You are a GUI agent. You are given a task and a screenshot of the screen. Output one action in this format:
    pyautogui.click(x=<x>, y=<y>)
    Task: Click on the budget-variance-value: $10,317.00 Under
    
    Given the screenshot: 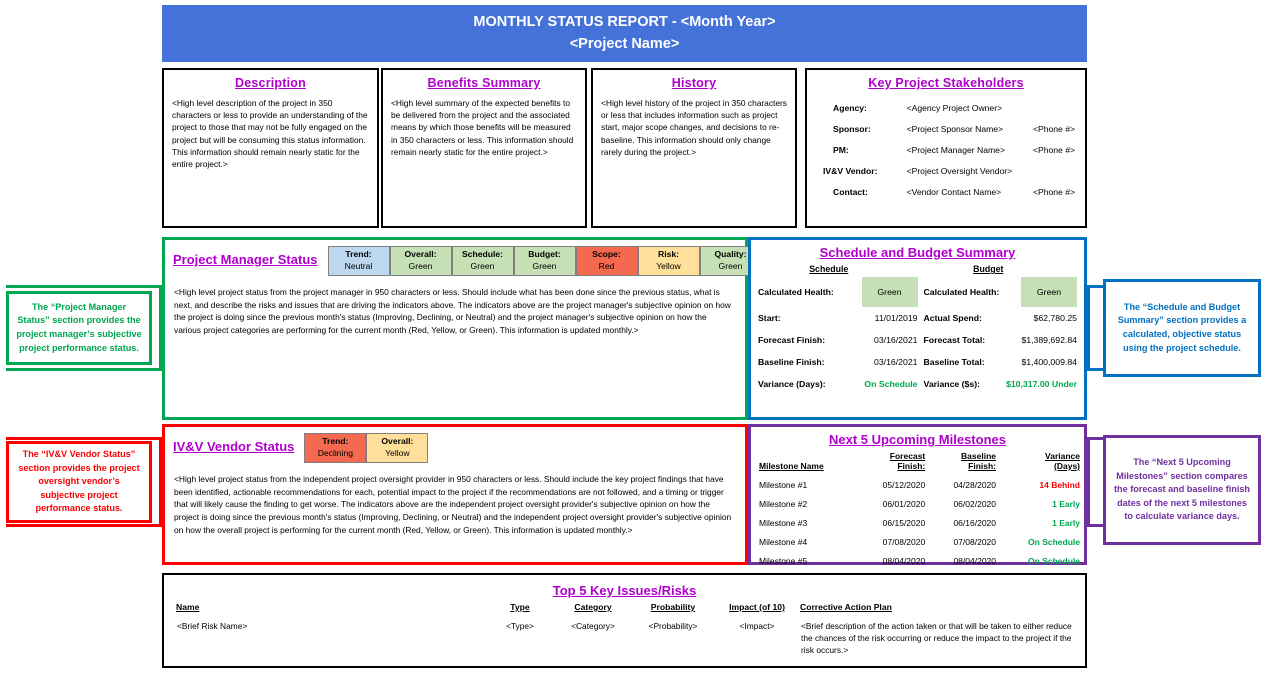 What is the action you would take?
    pyautogui.click(x=1041, y=384)
    